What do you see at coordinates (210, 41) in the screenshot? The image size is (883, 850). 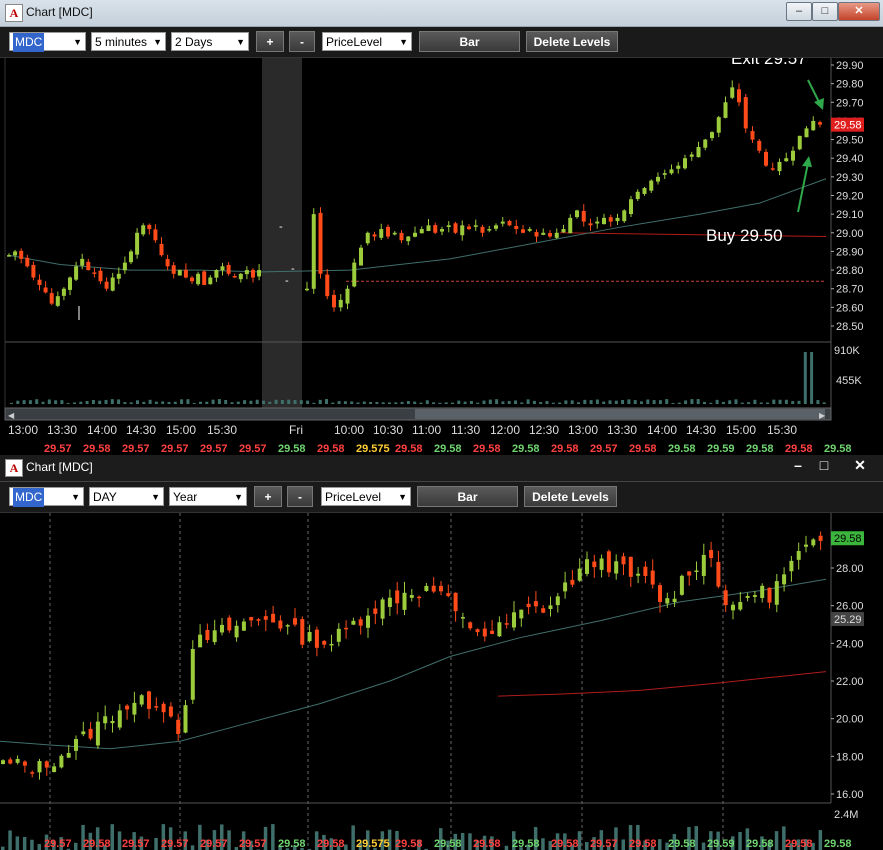 I see `range-select: 2 Days ▼` at bounding box center [210, 41].